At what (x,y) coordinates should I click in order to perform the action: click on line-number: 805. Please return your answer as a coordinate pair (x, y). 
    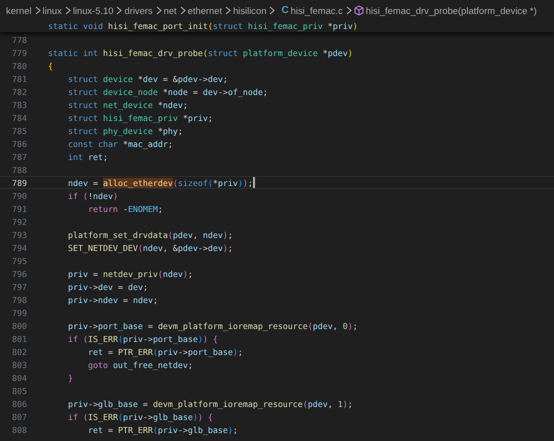
    Looking at the image, I should click on (19, 391).